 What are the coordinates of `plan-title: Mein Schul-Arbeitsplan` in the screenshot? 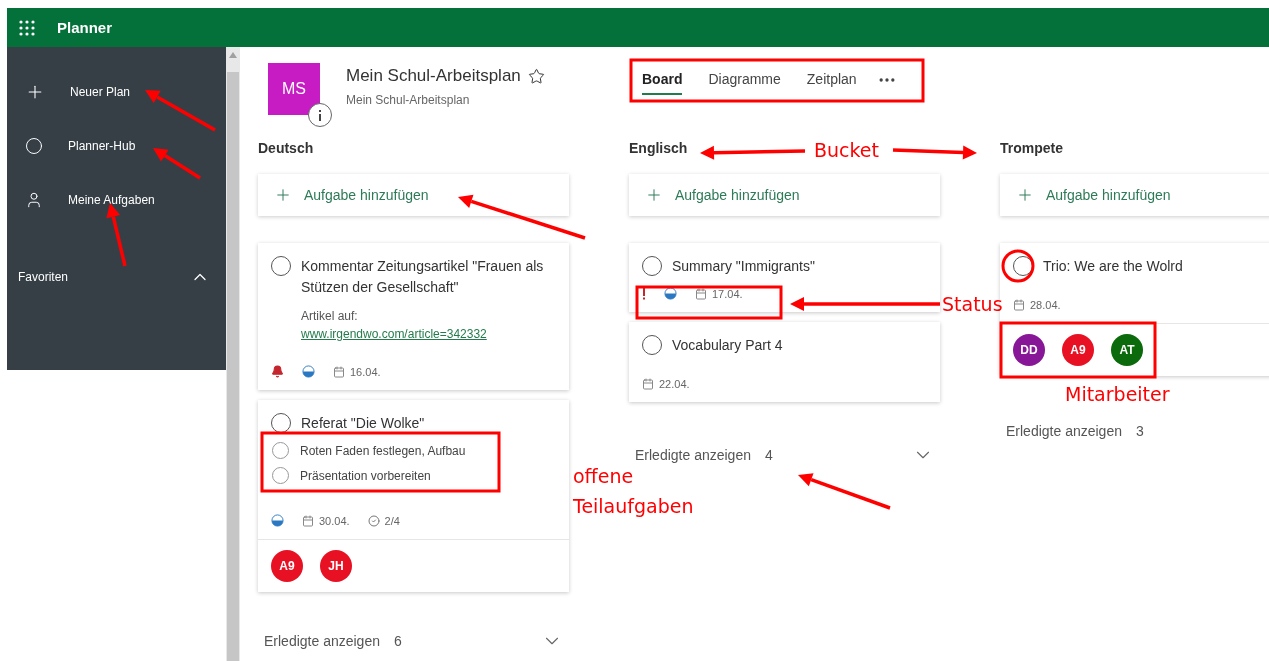 It's located at (433, 76).